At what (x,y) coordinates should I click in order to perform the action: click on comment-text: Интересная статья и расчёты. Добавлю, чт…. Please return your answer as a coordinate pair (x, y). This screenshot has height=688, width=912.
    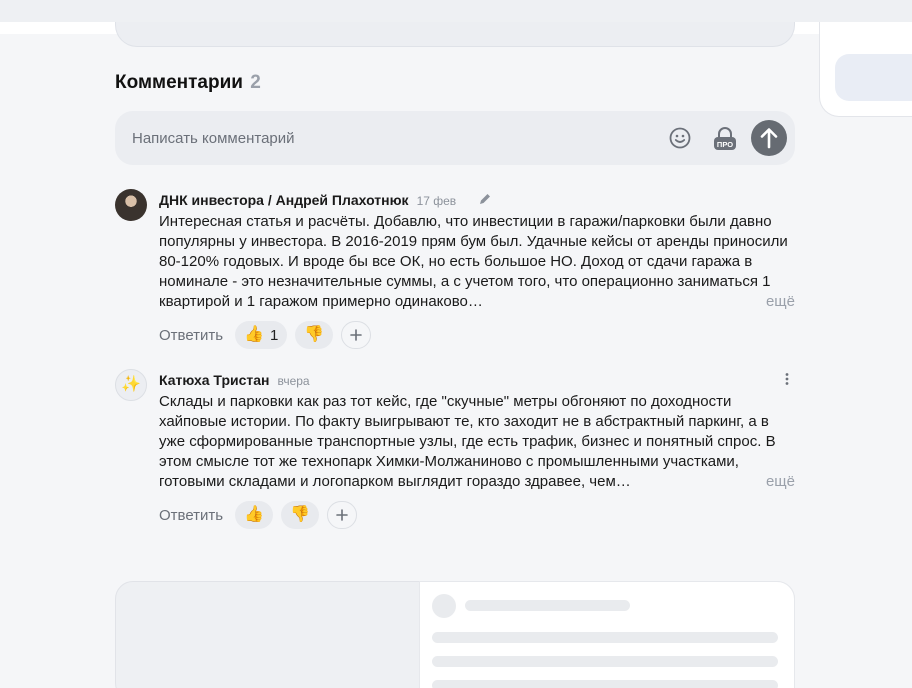
    Looking at the image, I should click on (477, 262).